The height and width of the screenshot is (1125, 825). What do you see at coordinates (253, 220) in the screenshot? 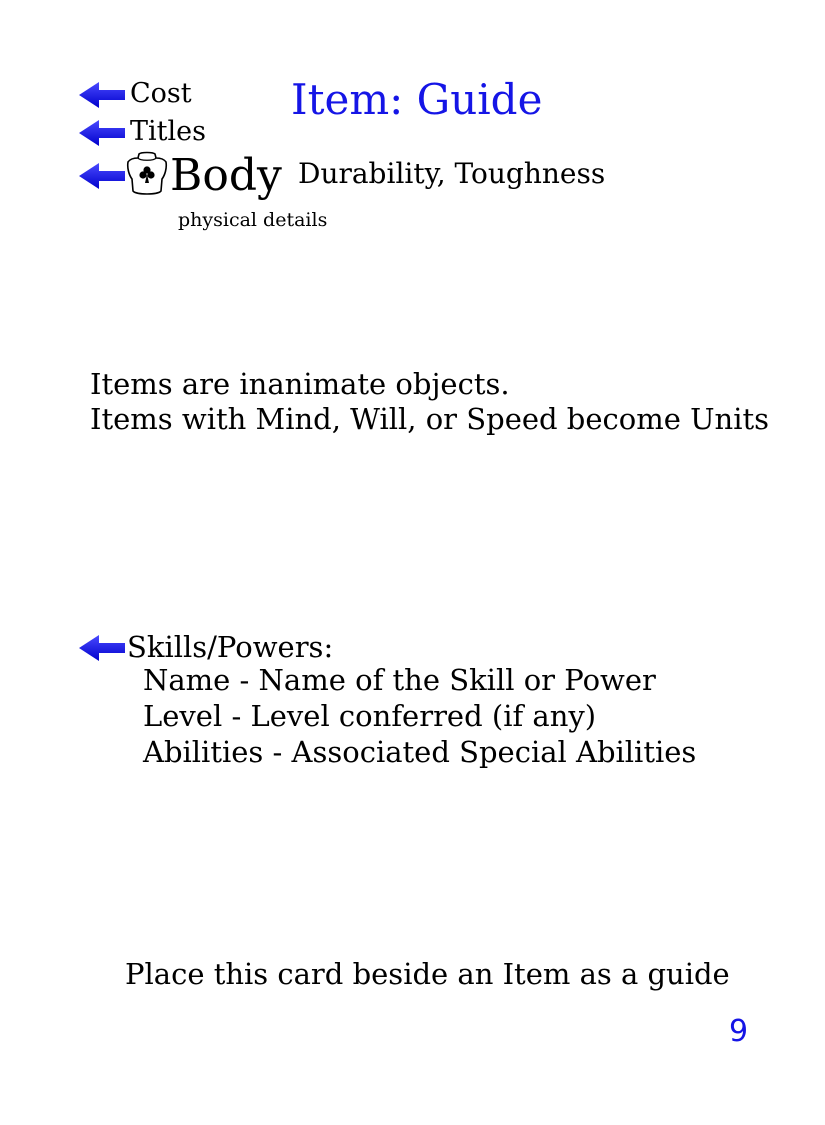
I see `body-subtitle: physical details` at bounding box center [253, 220].